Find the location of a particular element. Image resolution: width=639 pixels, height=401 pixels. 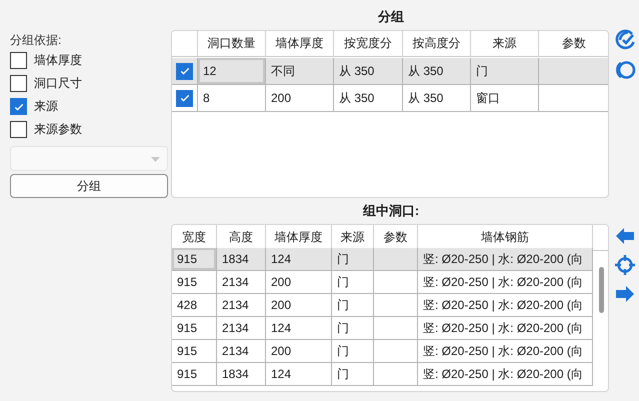

column-header: 来源 is located at coordinates (505, 44).